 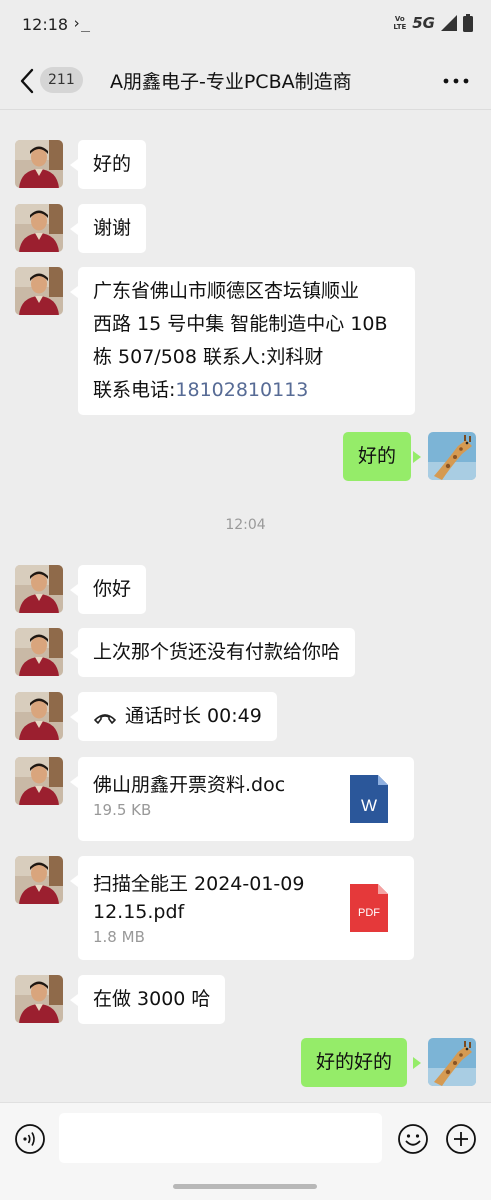 What do you see at coordinates (226, 291) in the screenshot?
I see `address-line: 广东省佛山市顺德区杏坛镇顺业` at bounding box center [226, 291].